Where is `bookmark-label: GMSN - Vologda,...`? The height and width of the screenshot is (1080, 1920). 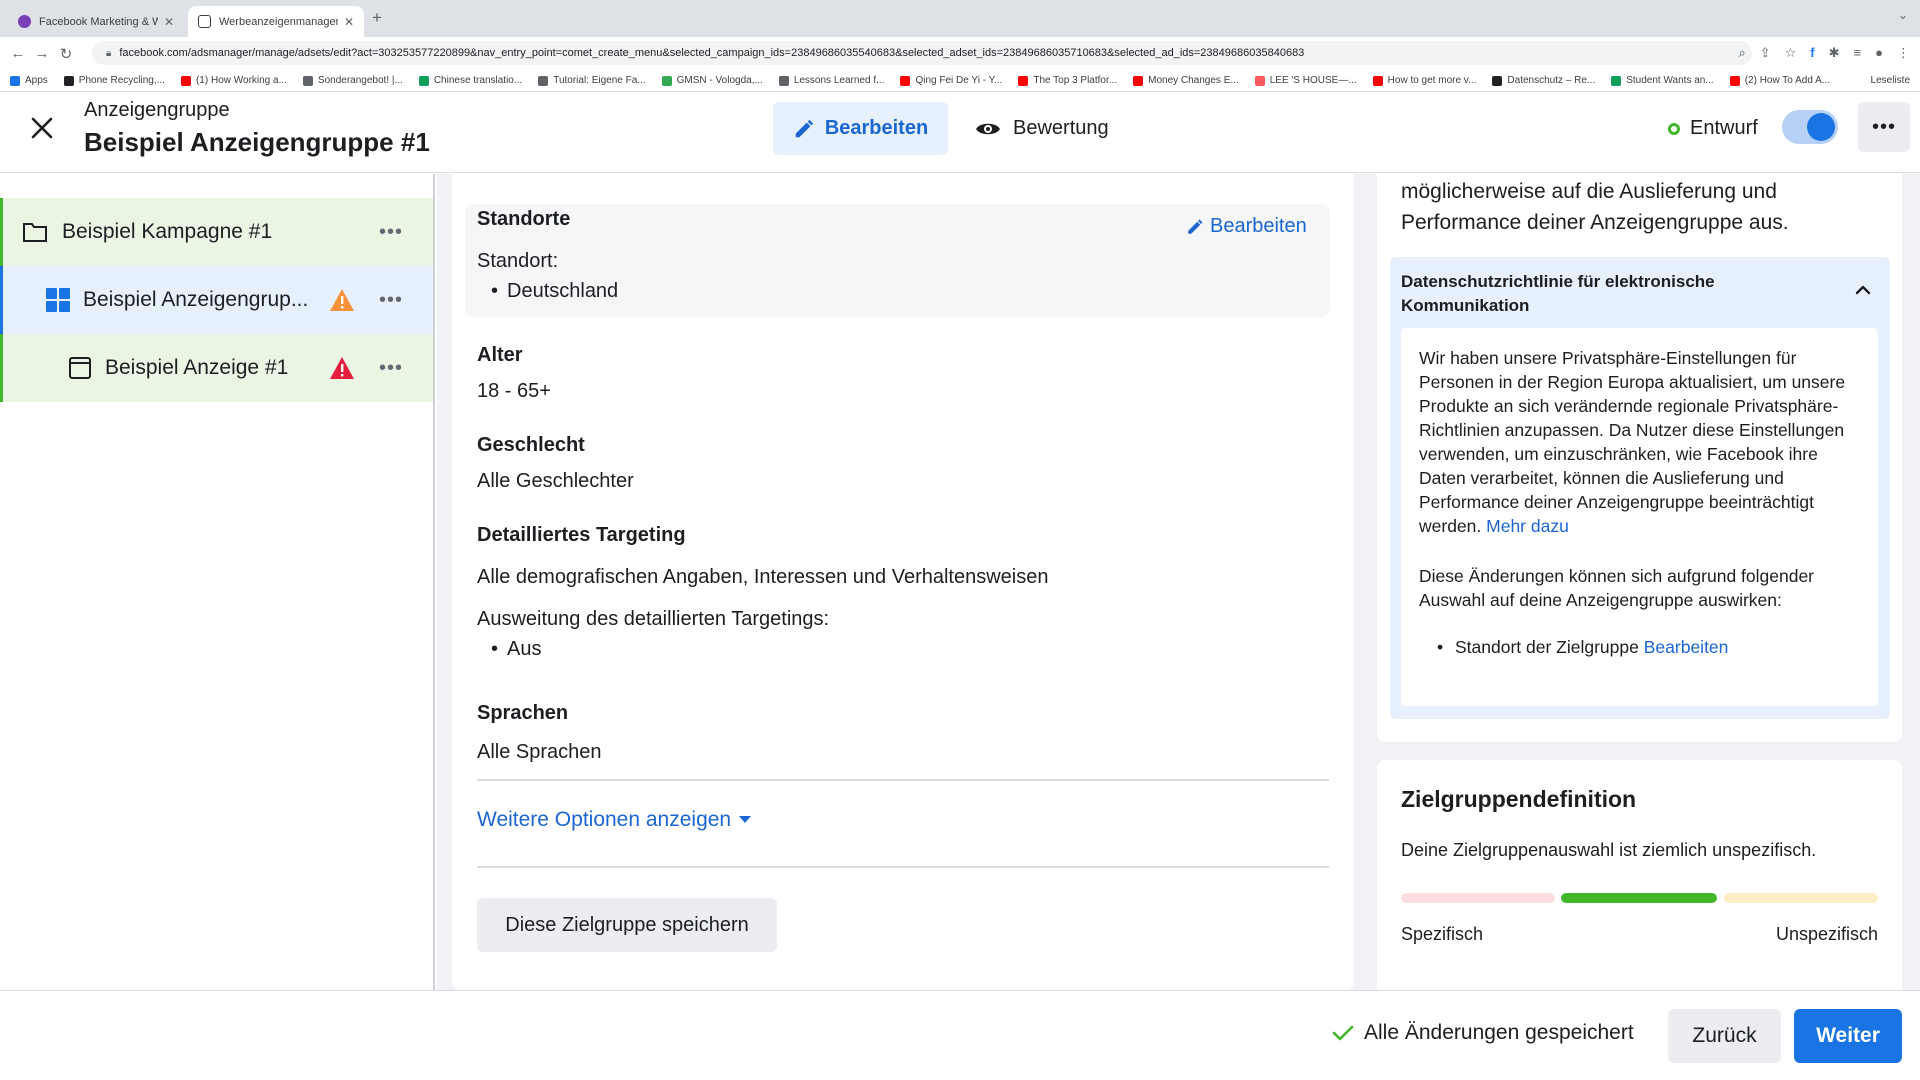
bookmark-label: GMSN - Vologda,... is located at coordinates (719, 80).